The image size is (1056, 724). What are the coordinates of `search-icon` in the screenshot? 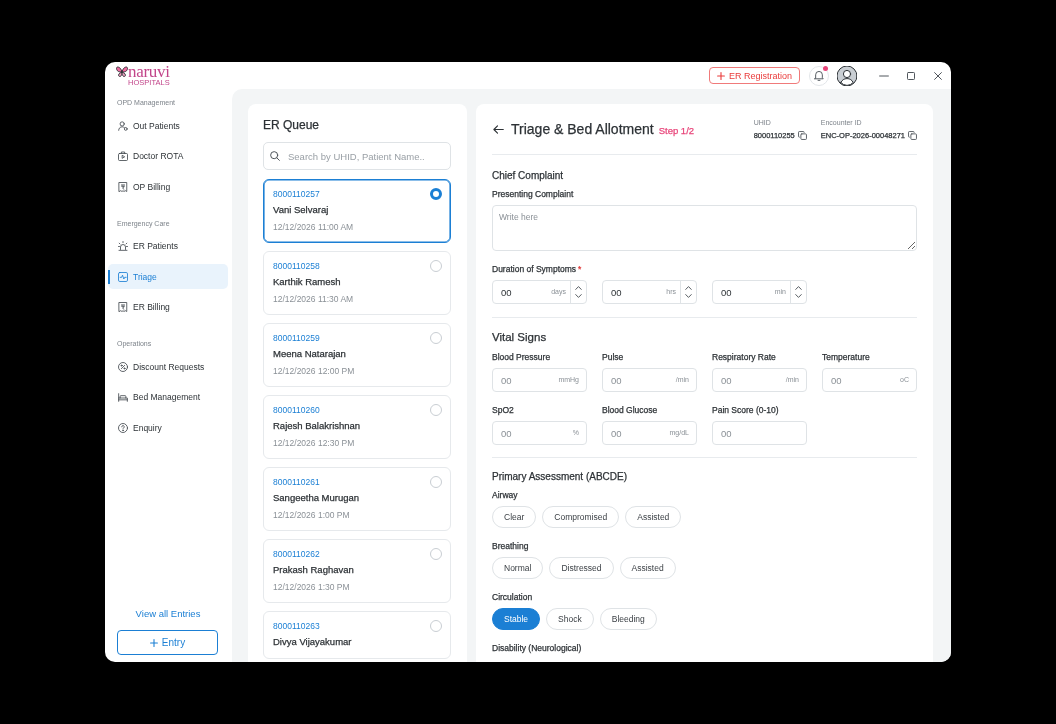 It's located at (275, 156).